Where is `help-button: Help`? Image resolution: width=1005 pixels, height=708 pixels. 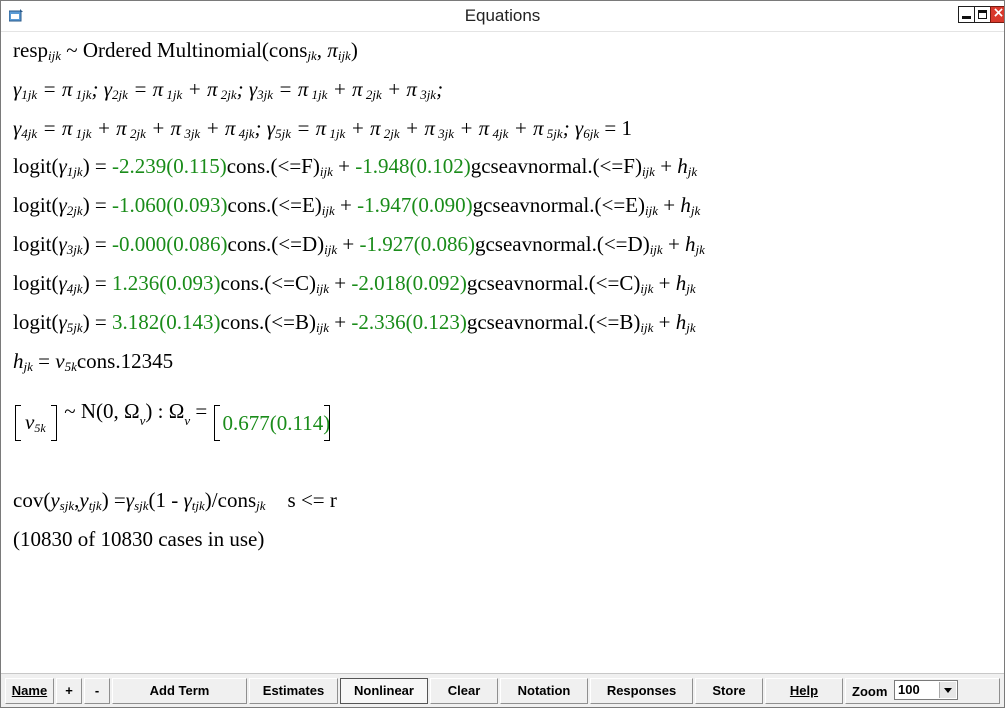
help-button: Help is located at coordinates (804, 691).